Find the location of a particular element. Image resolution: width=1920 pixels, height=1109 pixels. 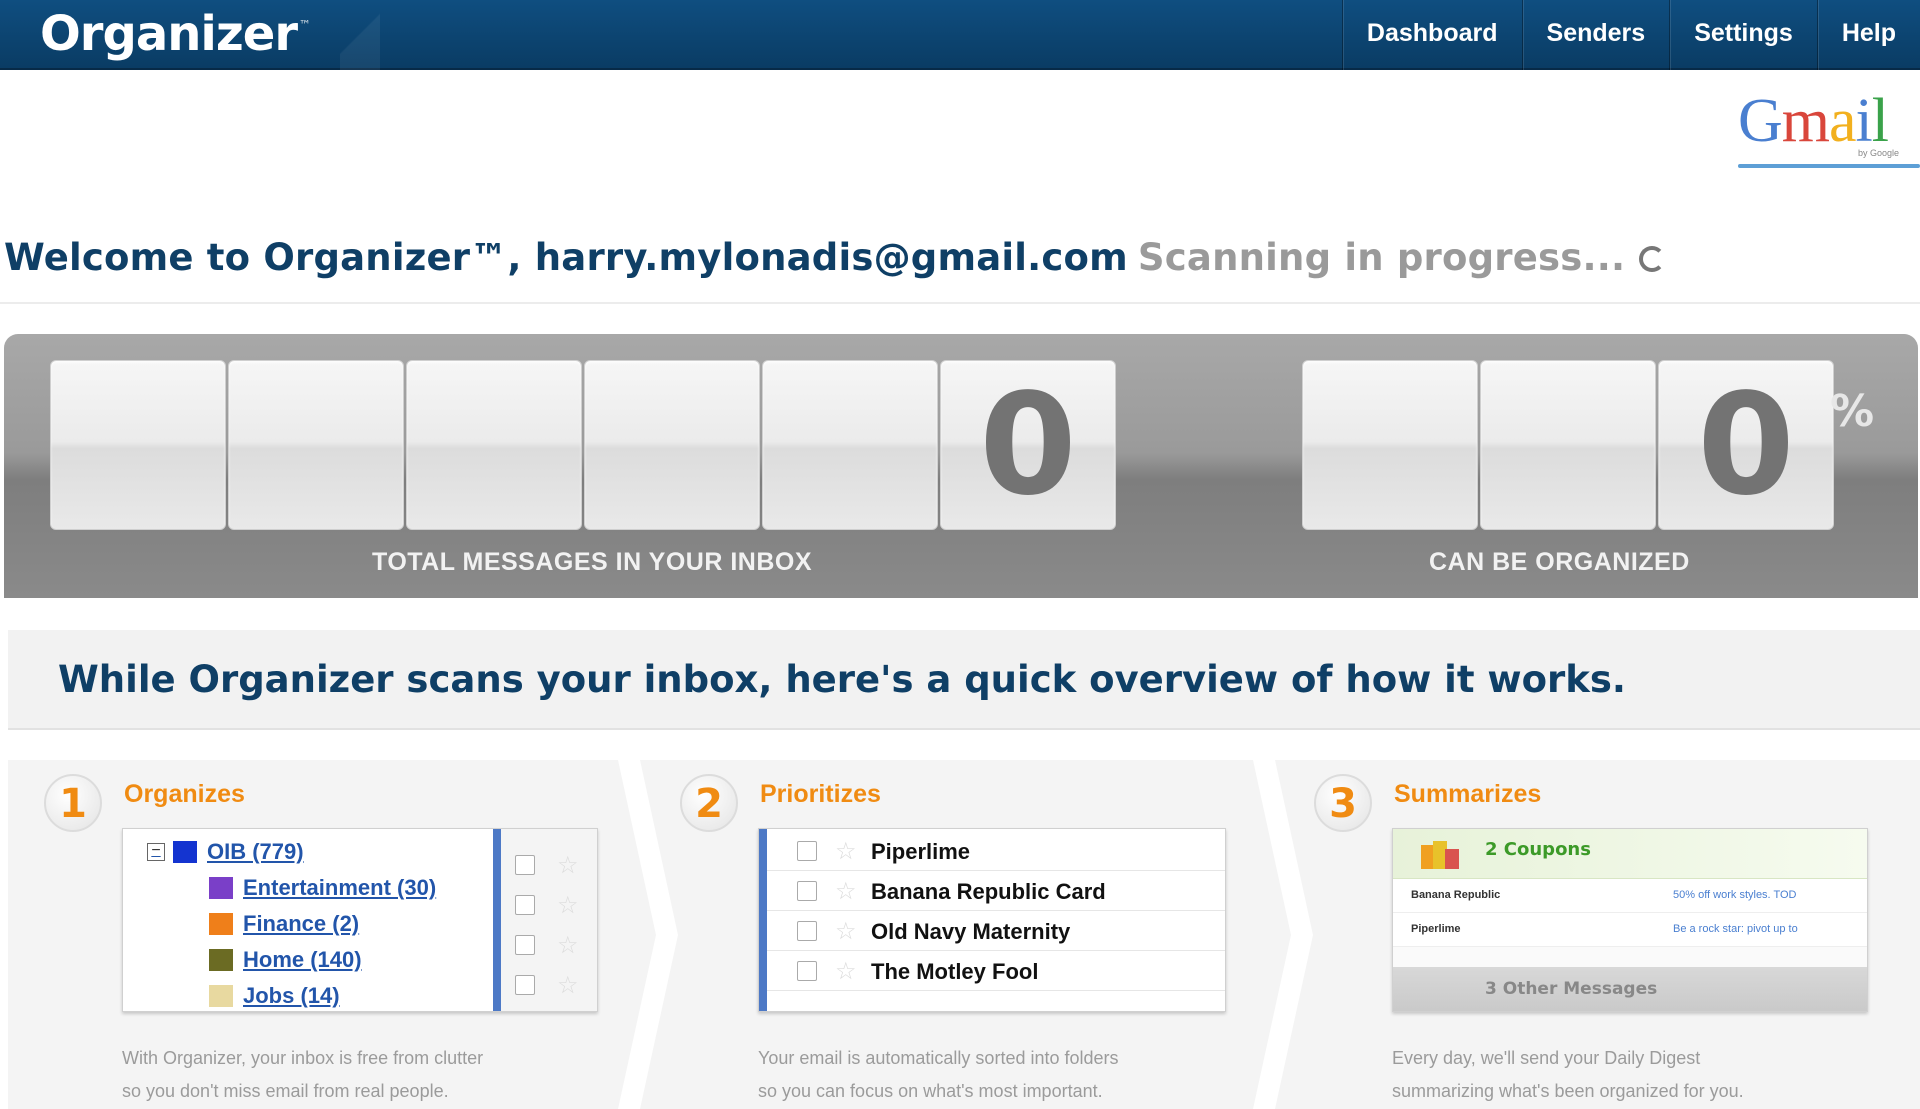

folder-item: Finance (2) is located at coordinates (284, 924).